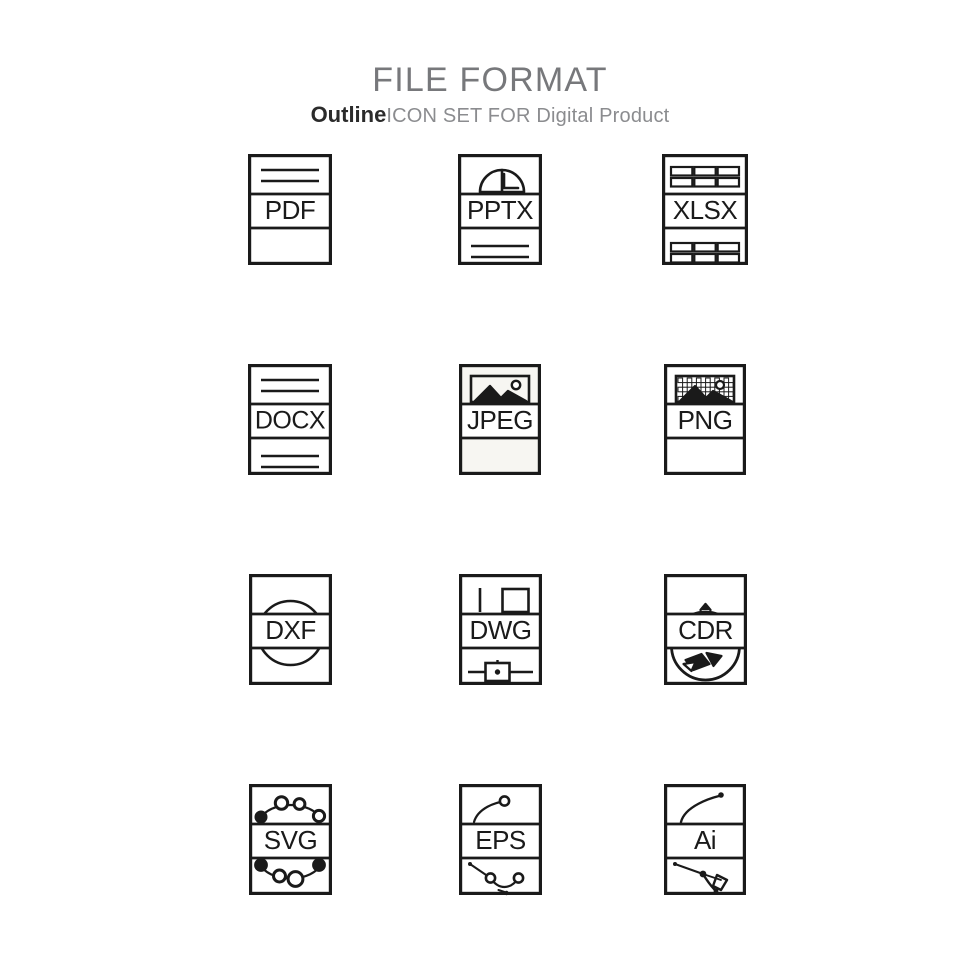 The image size is (980, 980). I want to click on eps-file-icon: EPS, so click(500, 839).